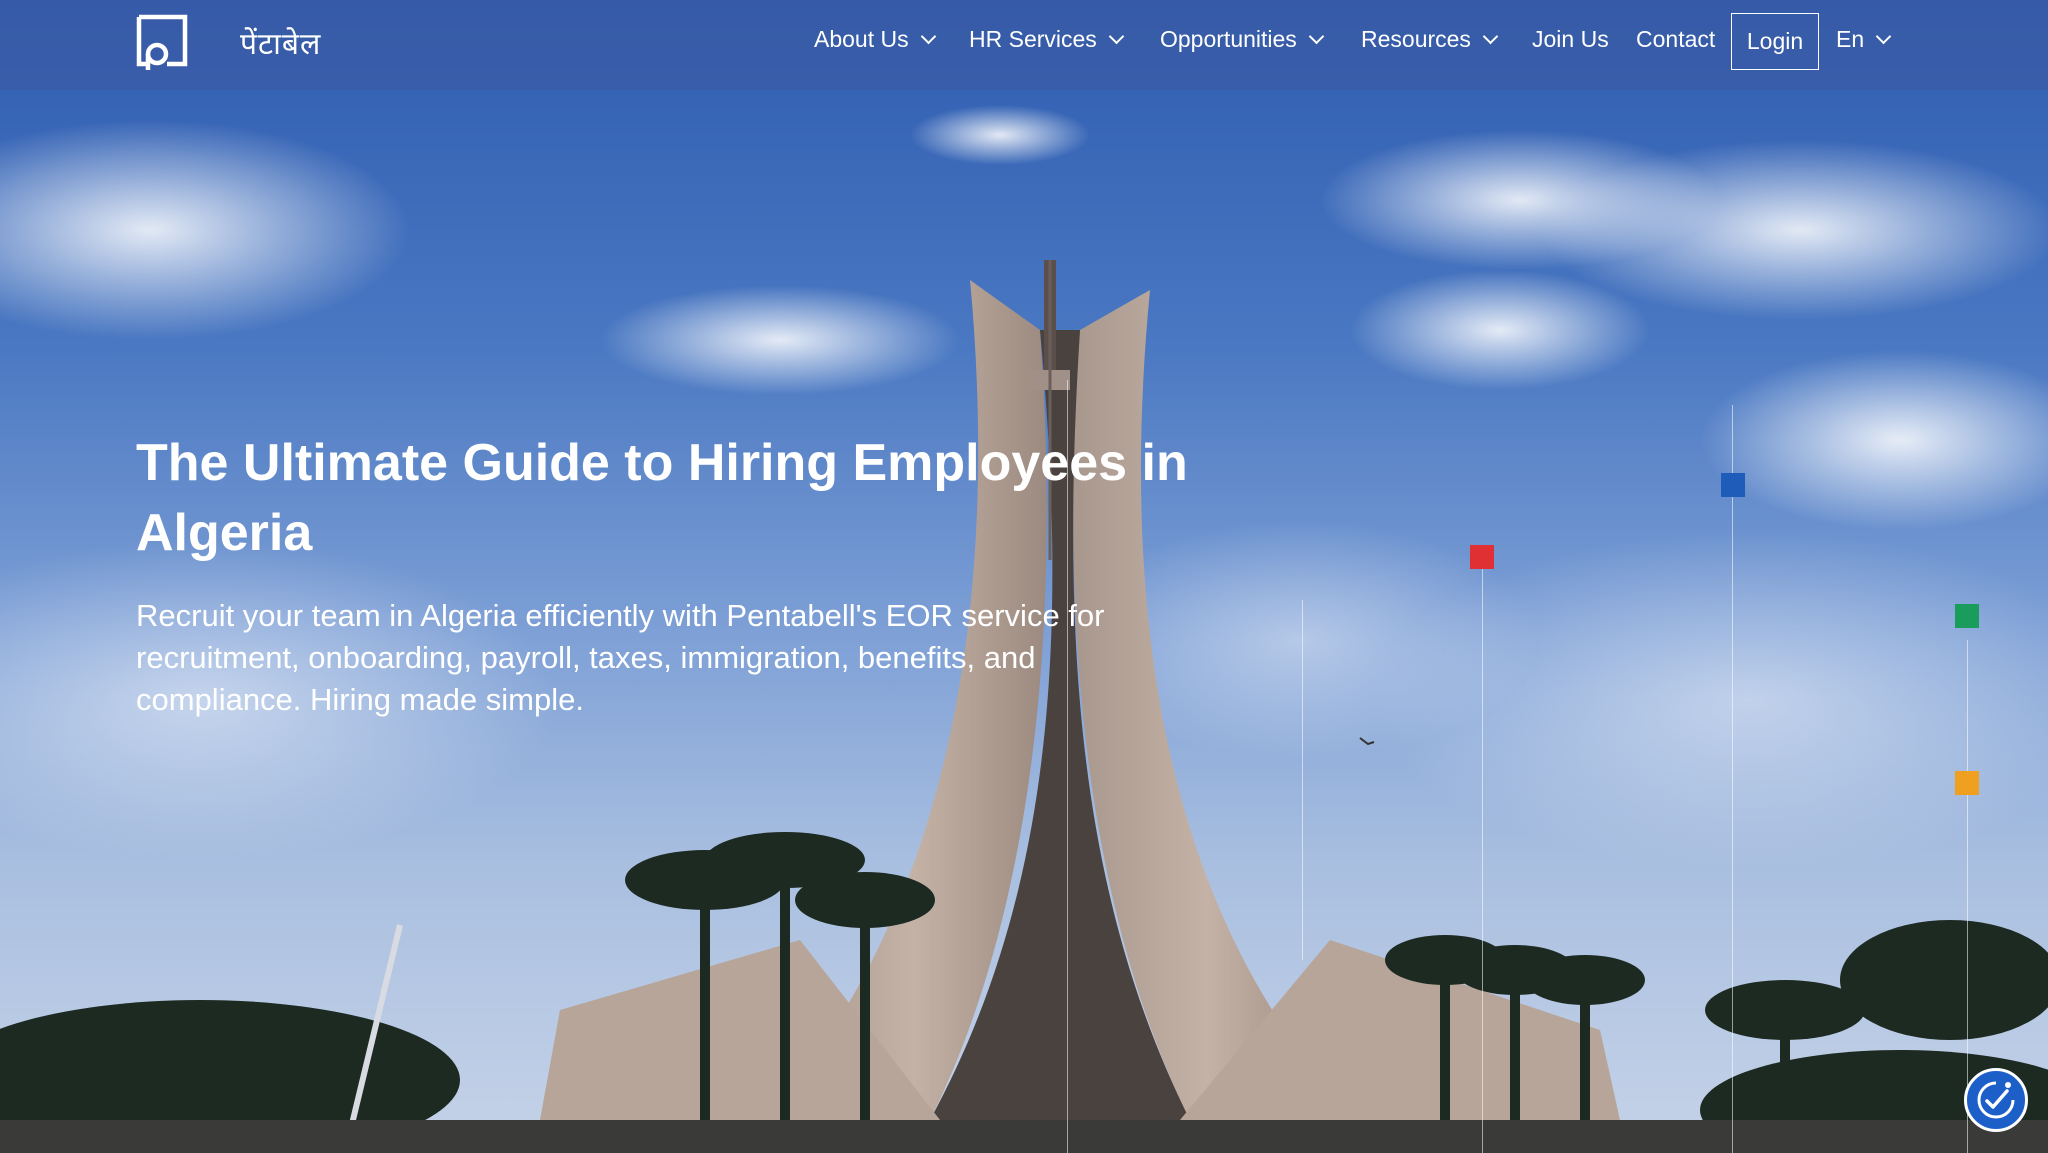  Describe the element at coordinates (1033, 39) in the screenshot. I see `nav-hr-services-label: HR Services` at that location.